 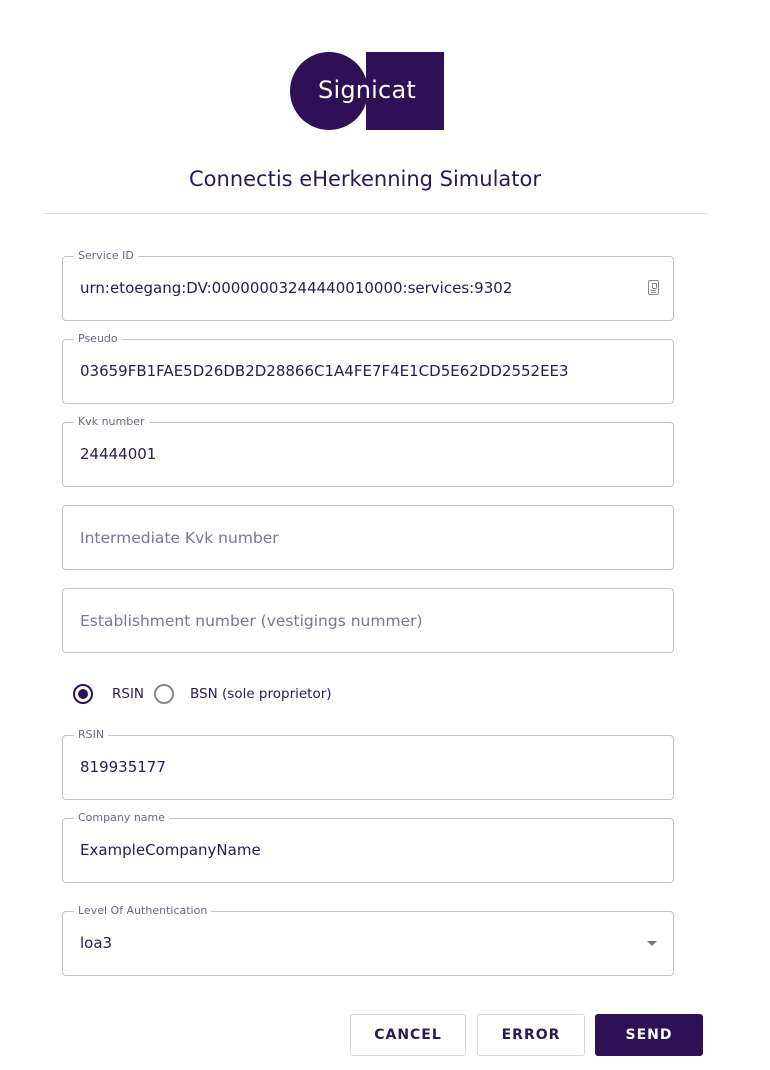 I want to click on company-name-label: Company name, so click(x=122, y=818).